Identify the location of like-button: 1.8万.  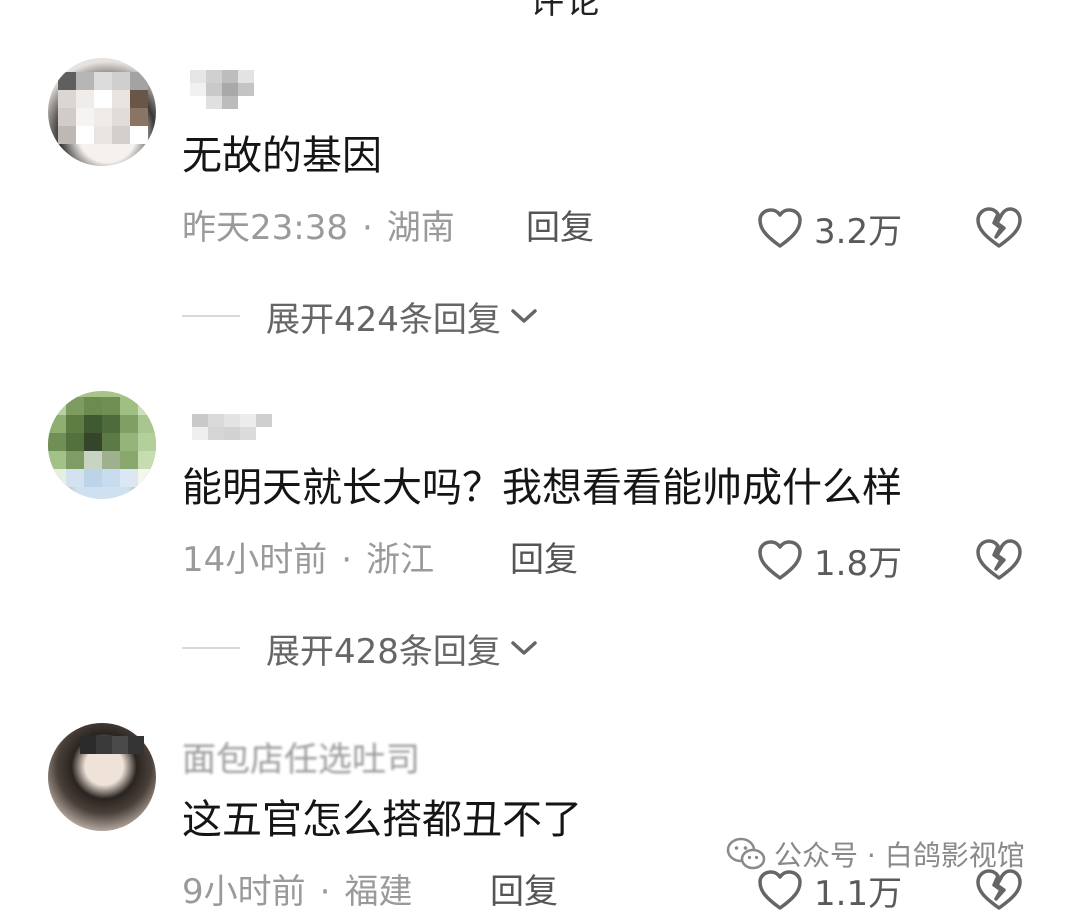
(829, 560).